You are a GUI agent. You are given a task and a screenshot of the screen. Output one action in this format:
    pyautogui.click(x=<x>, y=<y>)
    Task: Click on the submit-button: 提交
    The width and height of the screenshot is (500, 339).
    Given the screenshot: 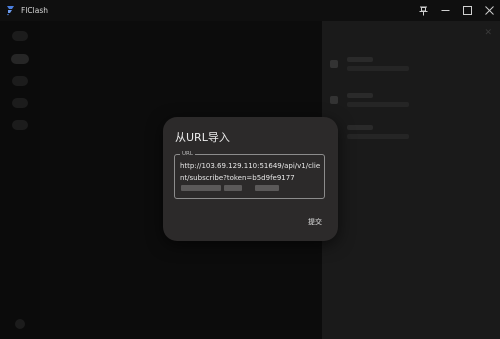 What is the action you would take?
    pyautogui.click(x=315, y=222)
    